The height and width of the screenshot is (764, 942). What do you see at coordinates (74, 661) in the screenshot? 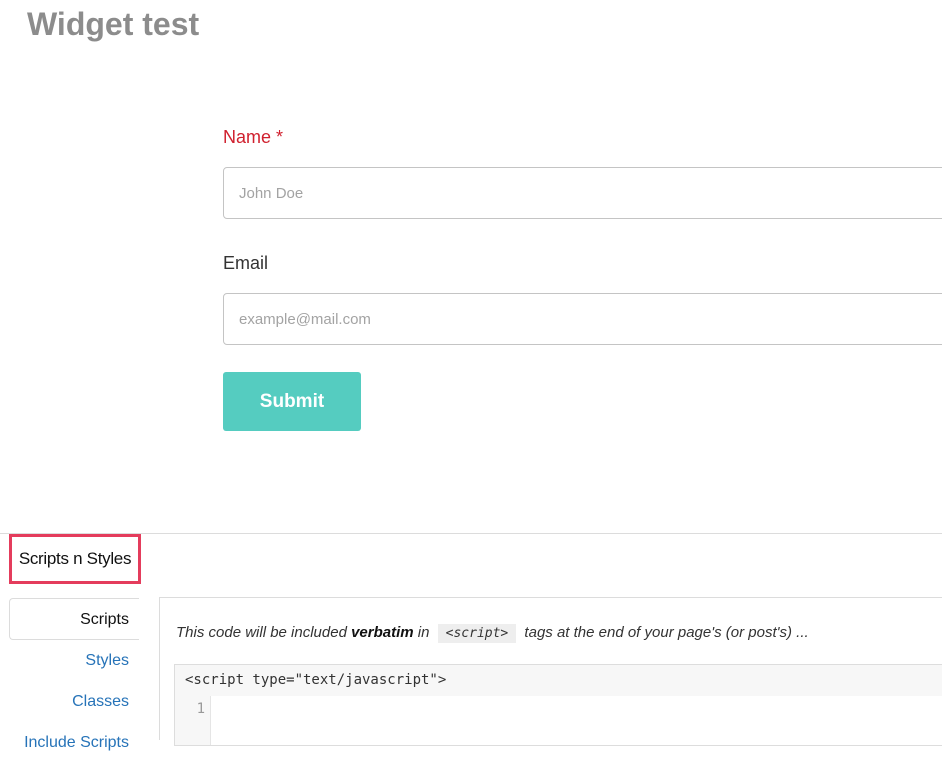
I see `tab-styles: Styles` at bounding box center [74, 661].